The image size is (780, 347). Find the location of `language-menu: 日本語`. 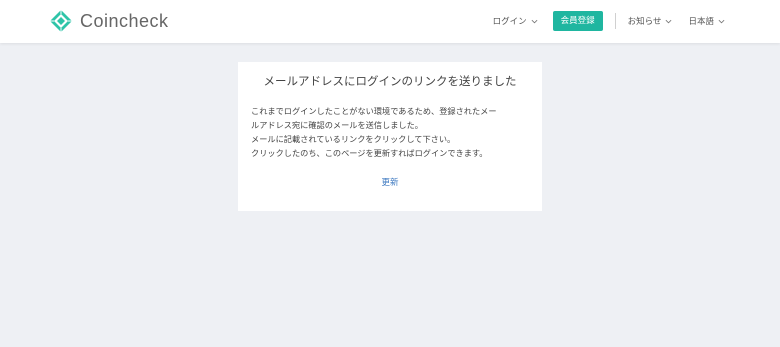

language-menu: 日本語 is located at coordinates (706, 21).